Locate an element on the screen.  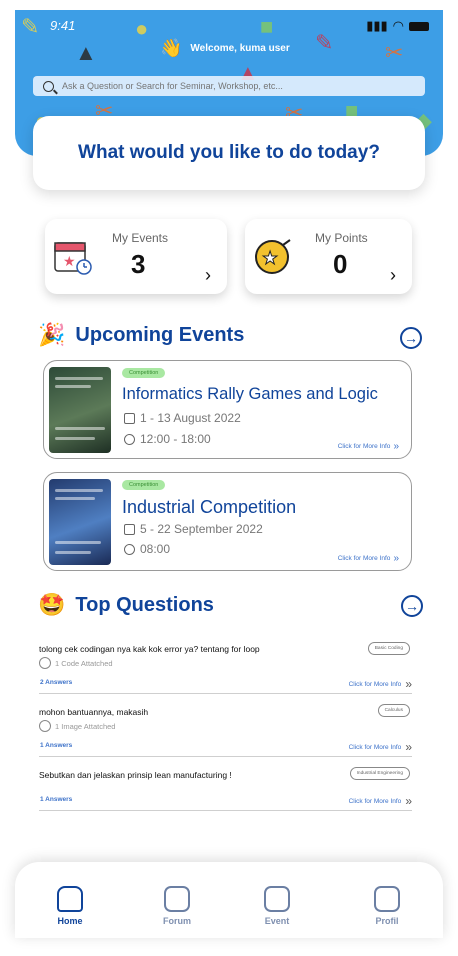
event-date: 1 - 13 August 2022 is located at coordinates (190, 418).